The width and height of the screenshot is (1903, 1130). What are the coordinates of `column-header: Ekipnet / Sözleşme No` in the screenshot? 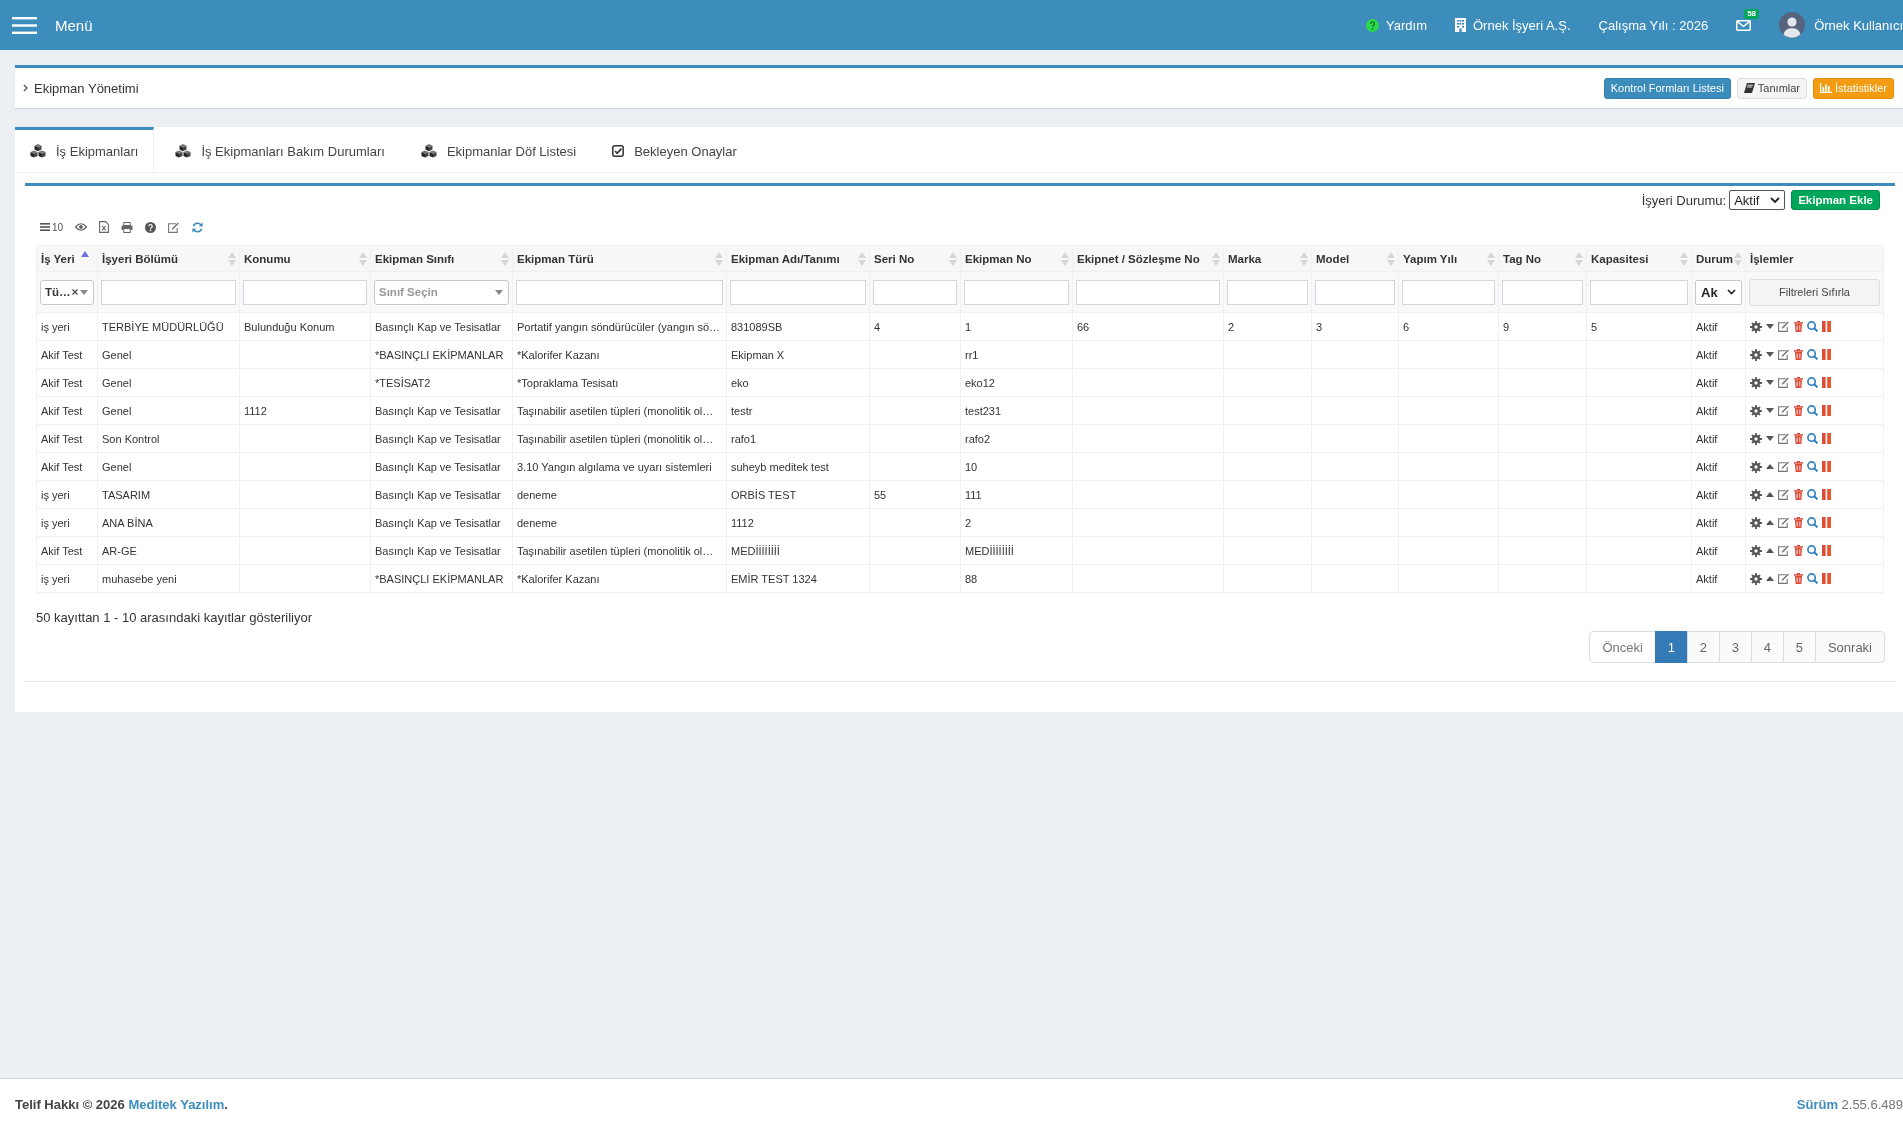 It's located at (1148, 258).